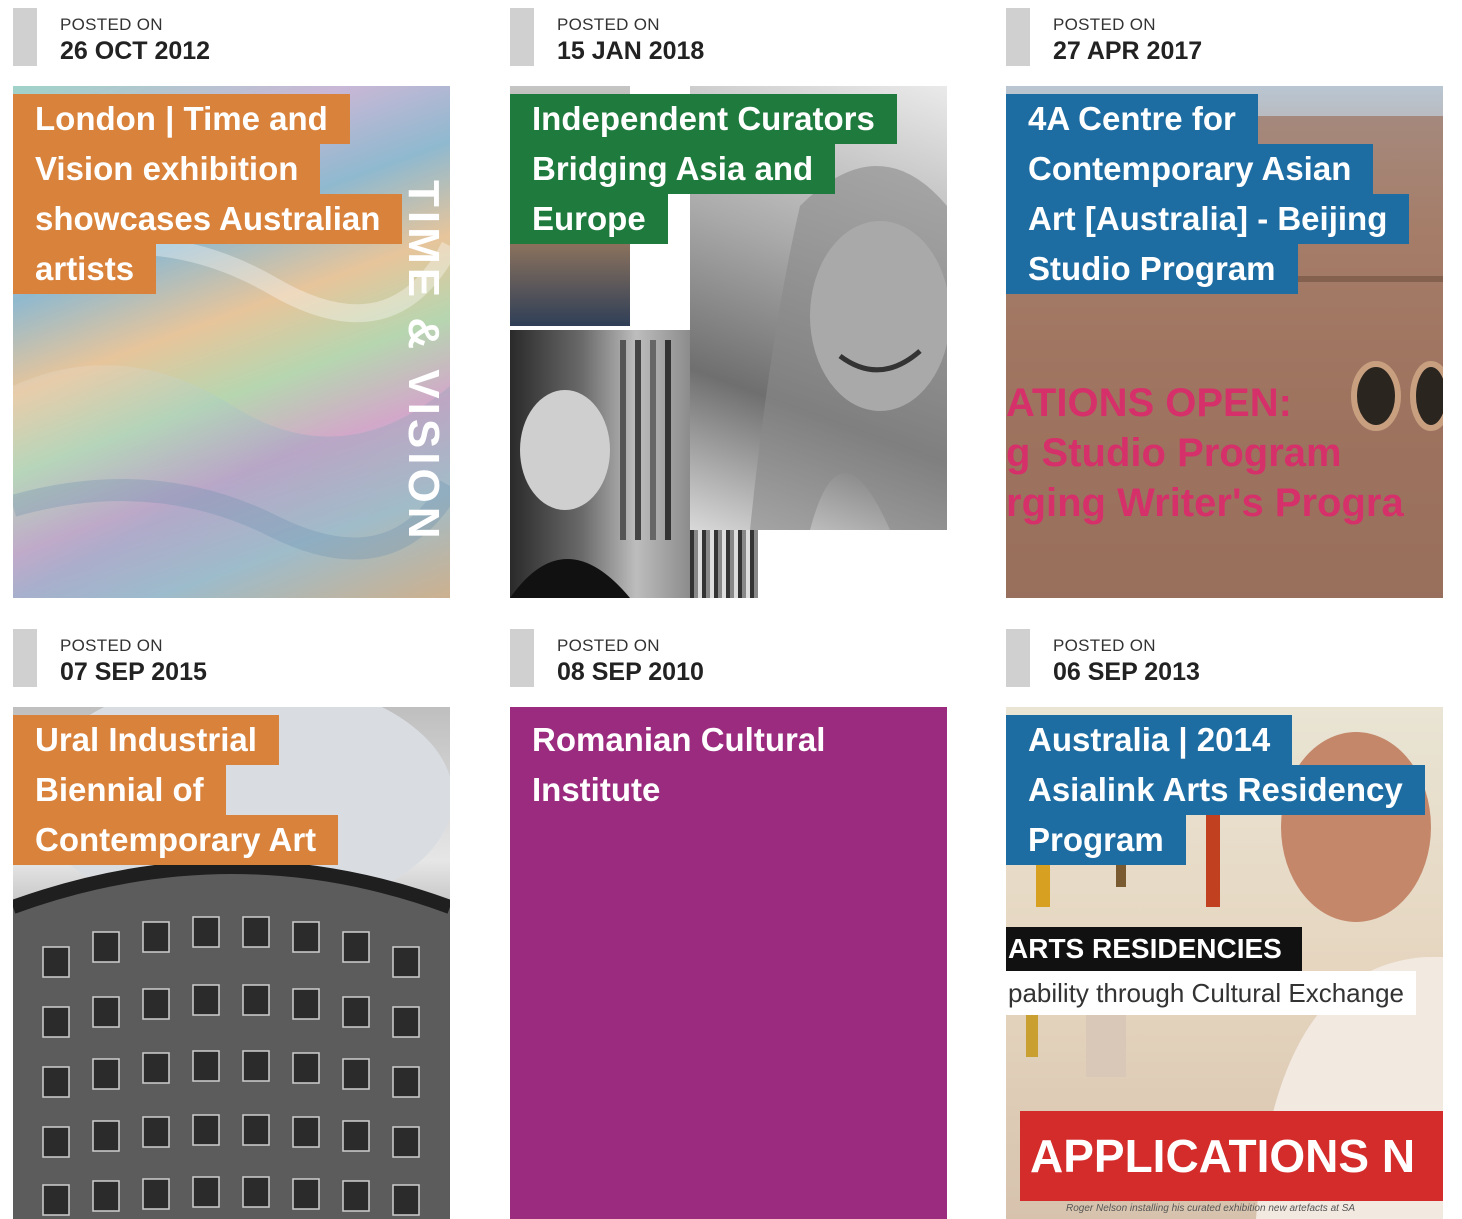 This screenshot has height=1219, width=1462. What do you see at coordinates (630, 672) in the screenshot?
I see `post-date: 08 SEP 2010` at bounding box center [630, 672].